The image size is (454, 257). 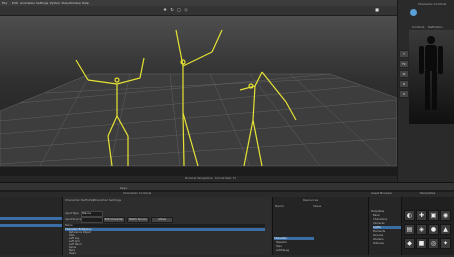 I want to click on tab-character-definition: Character Definition, so click(x=80, y=200).